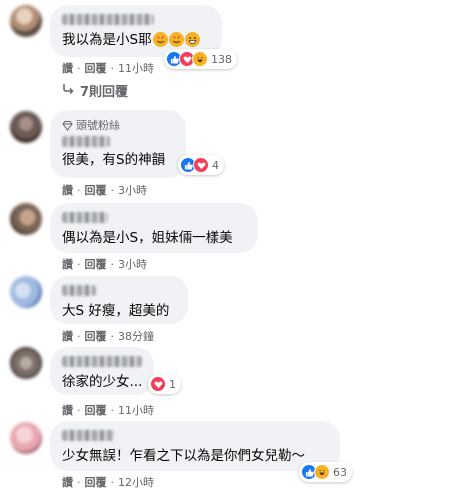  Describe the element at coordinates (107, 40) in the screenshot. I see `comment-text: 我以為是小S耶` at that location.